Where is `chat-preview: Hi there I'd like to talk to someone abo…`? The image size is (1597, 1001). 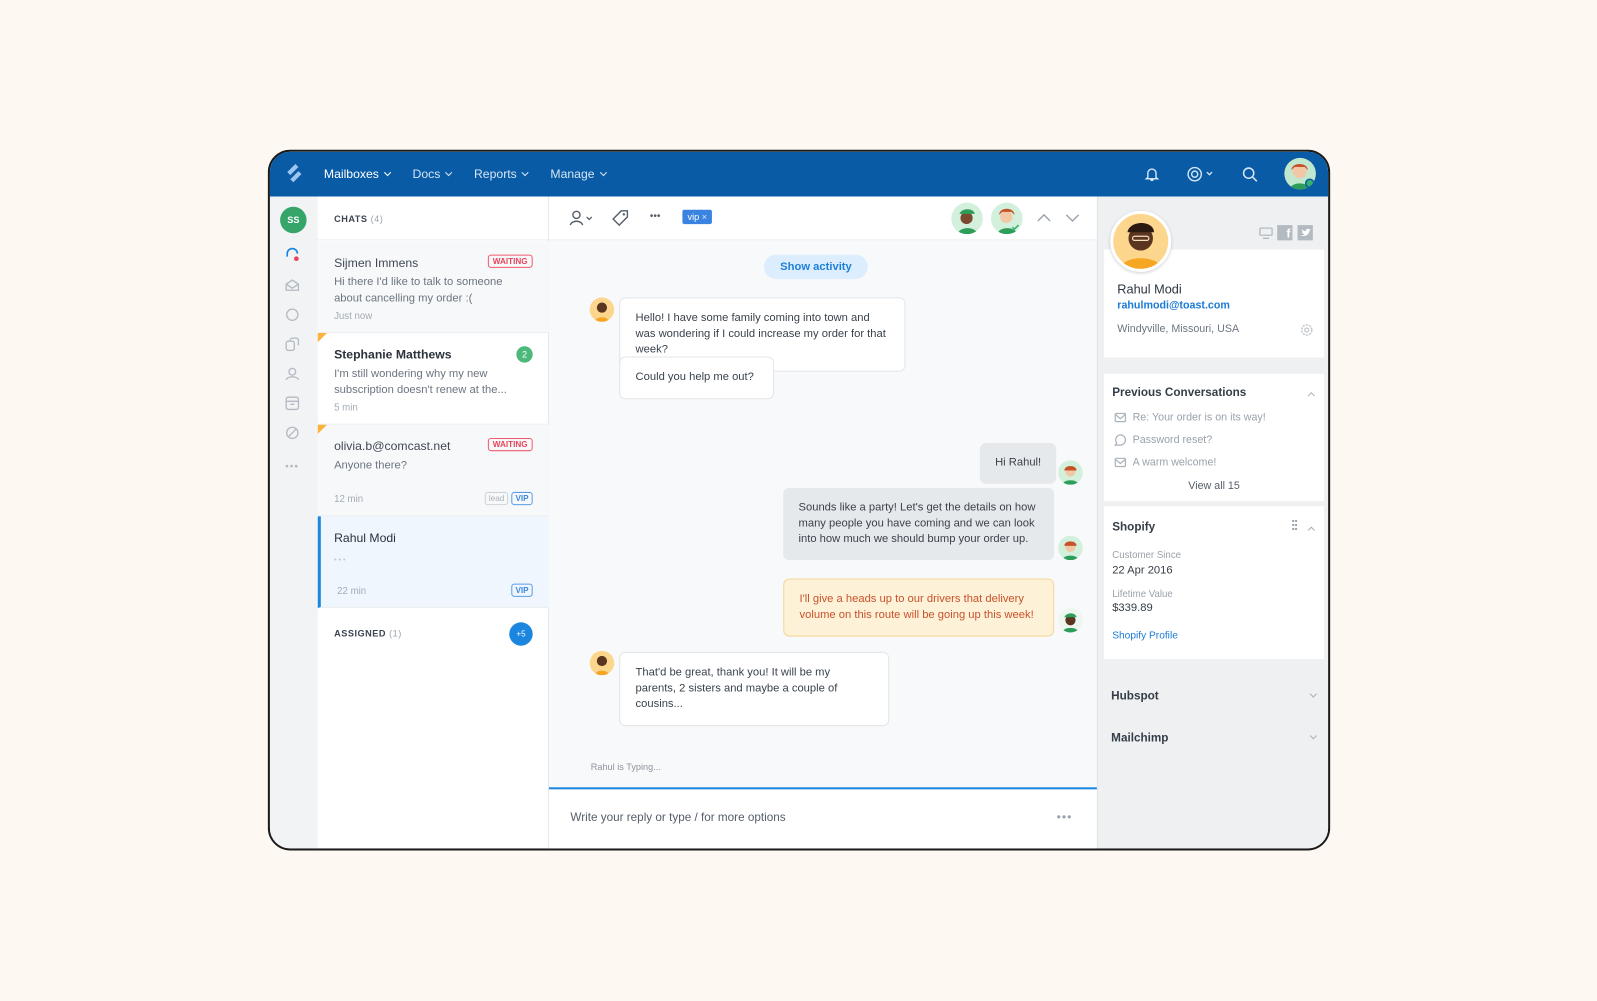
chat-preview: Hi there I'd like to talk to someone abo… is located at coordinates (418, 290).